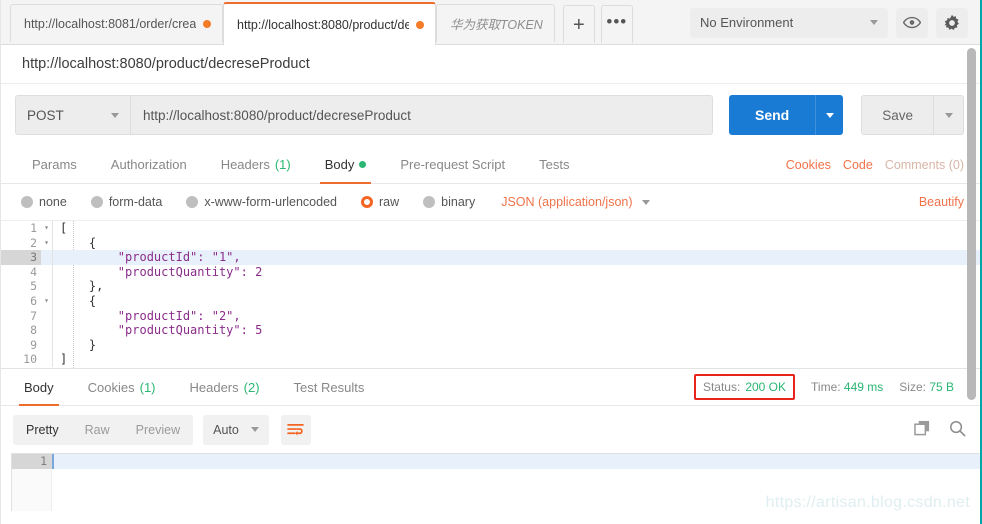 The image size is (982, 524). Describe the element at coordinates (21, 330) in the screenshot. I see `line-number: 8` at that location.